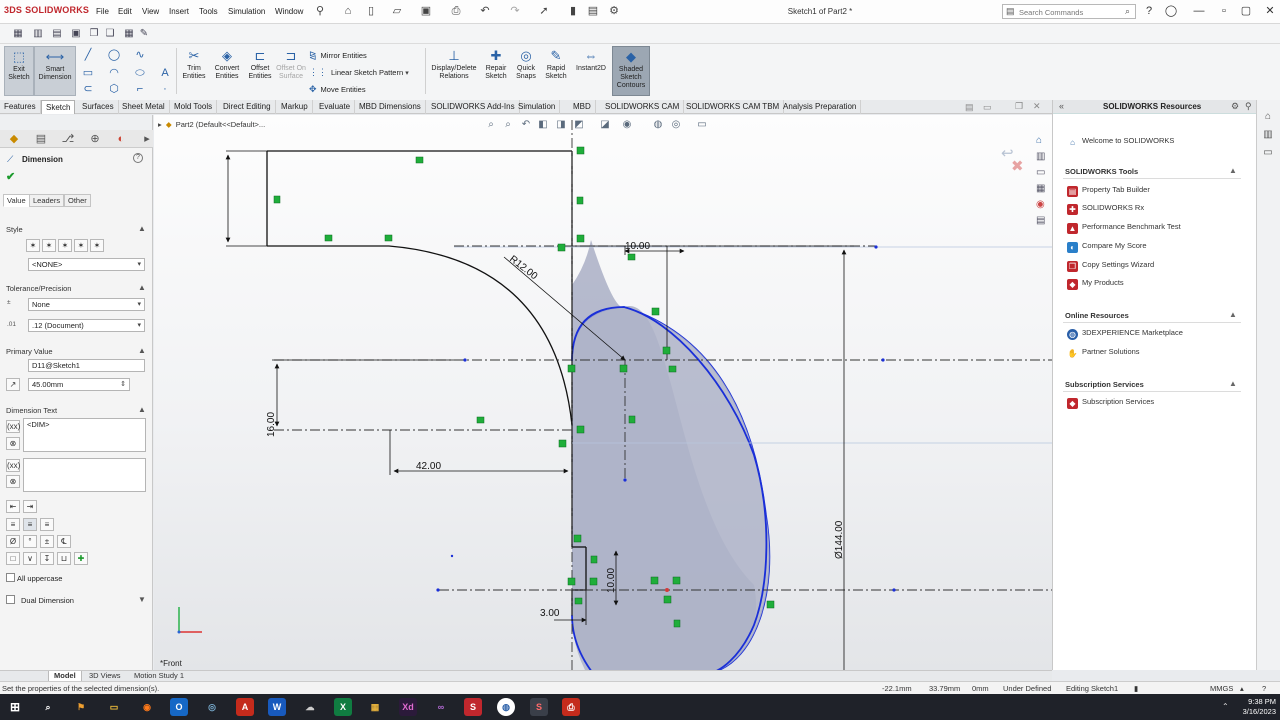 This screenshot has width=1280, height=720. What do you see at coordinates (1125, 334) in the screenshot?
I see `marketplace-link: ◍ 3DEXPERIENCE Marketplace` at bounding box center [1125, 334].